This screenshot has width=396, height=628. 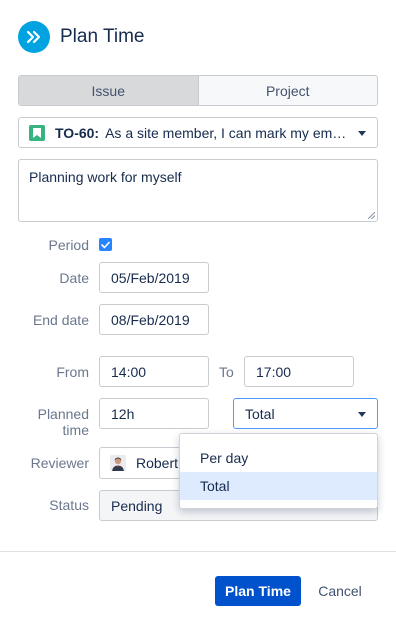 What do you see at coordinates (154, 413) in the screenshot?
I see `planned-time-input: 12h` at bounding box center [154, 413].